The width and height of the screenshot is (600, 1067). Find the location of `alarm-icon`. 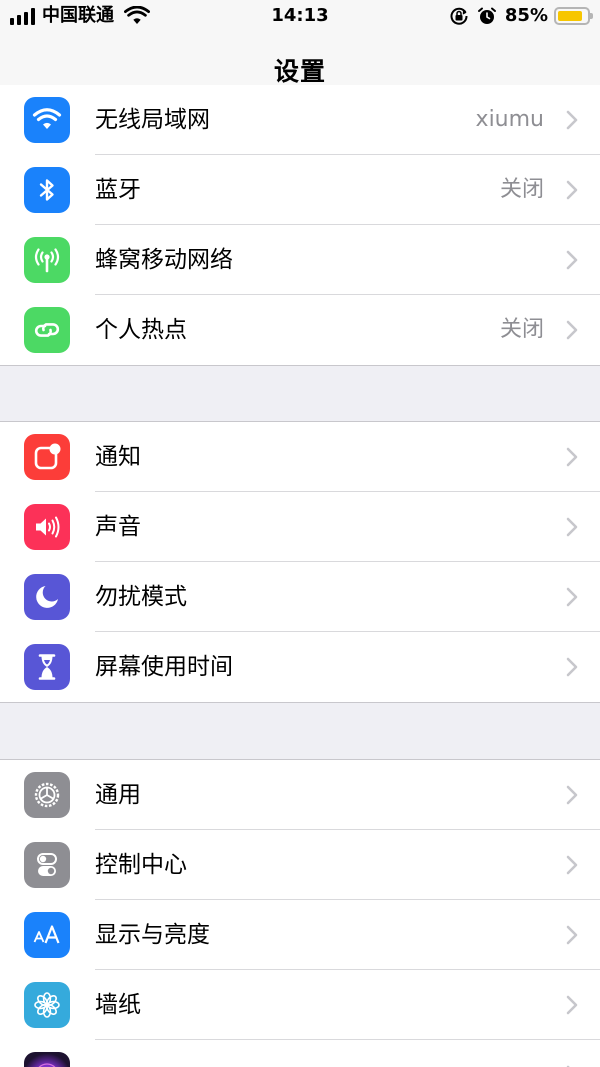

alarm-icon is located at coordinates (486, 15).